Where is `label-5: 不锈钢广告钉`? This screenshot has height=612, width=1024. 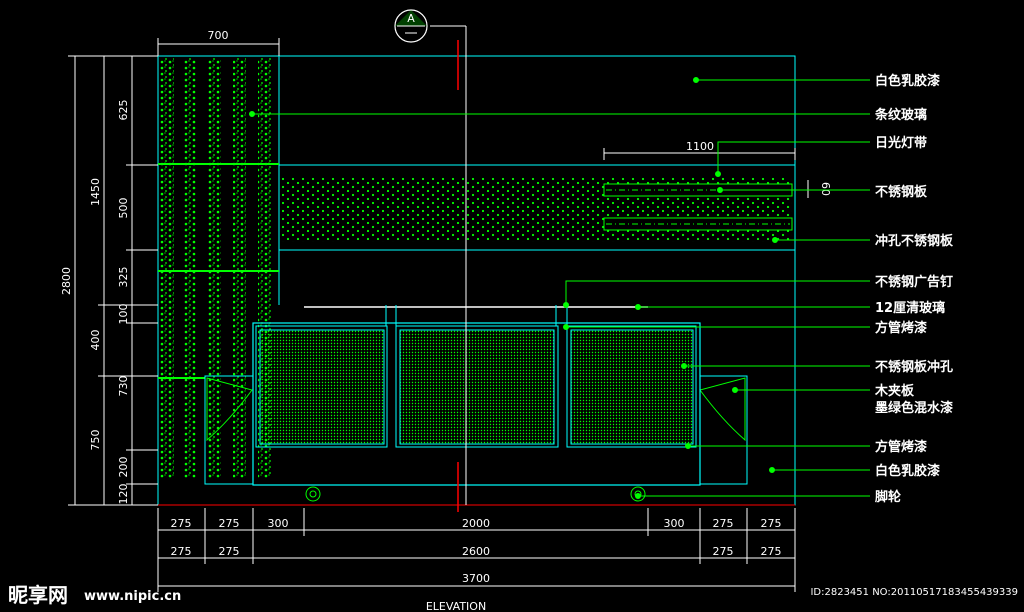 label-5: 不锈钢广告钉 is located at coordinates (914, 282).